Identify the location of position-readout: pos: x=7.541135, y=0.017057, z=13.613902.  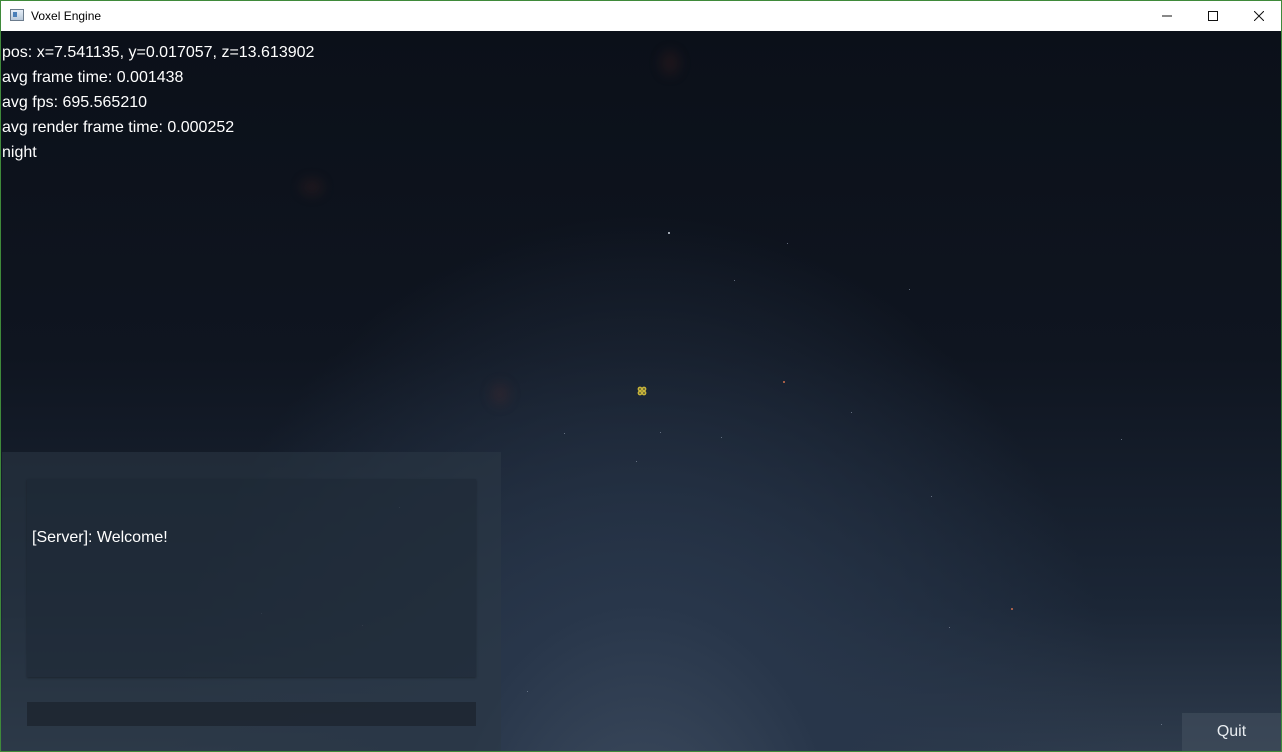
(158, 52).